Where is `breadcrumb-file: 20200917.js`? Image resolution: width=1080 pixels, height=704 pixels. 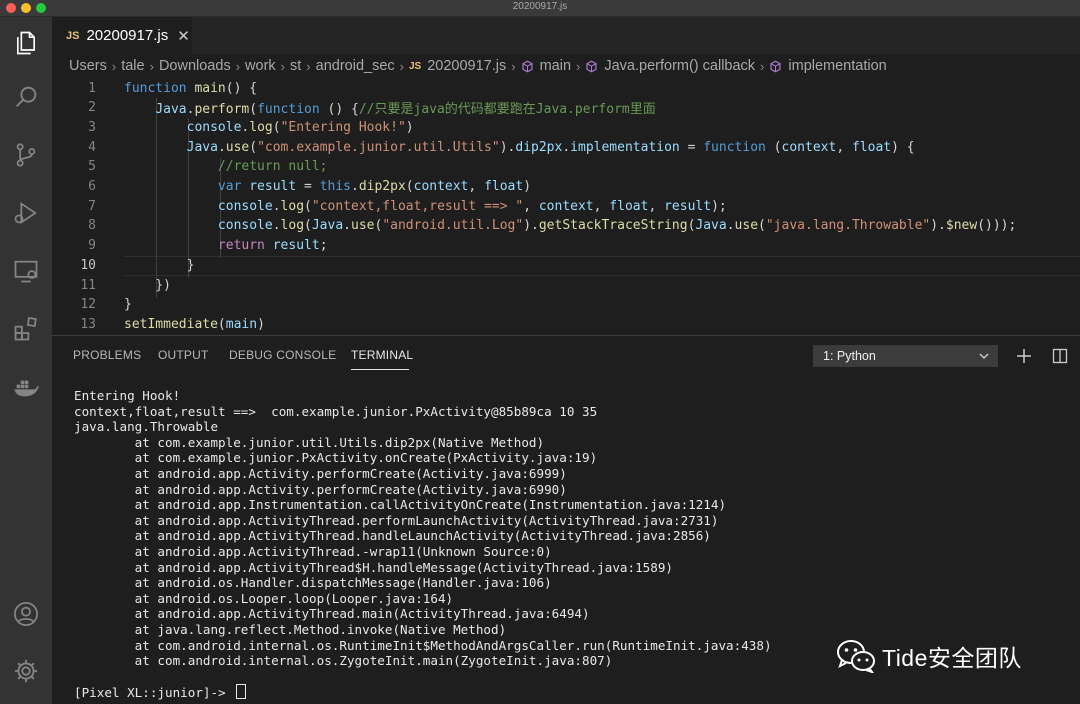
breadcrumb-file: 20200917.js is located at coordinates (466, 66).